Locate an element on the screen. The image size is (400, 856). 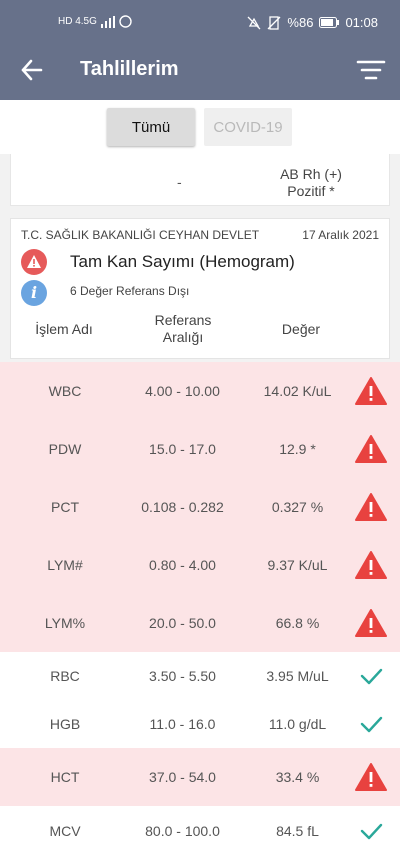
result-name: HGB is located at coordinates (65, 724).